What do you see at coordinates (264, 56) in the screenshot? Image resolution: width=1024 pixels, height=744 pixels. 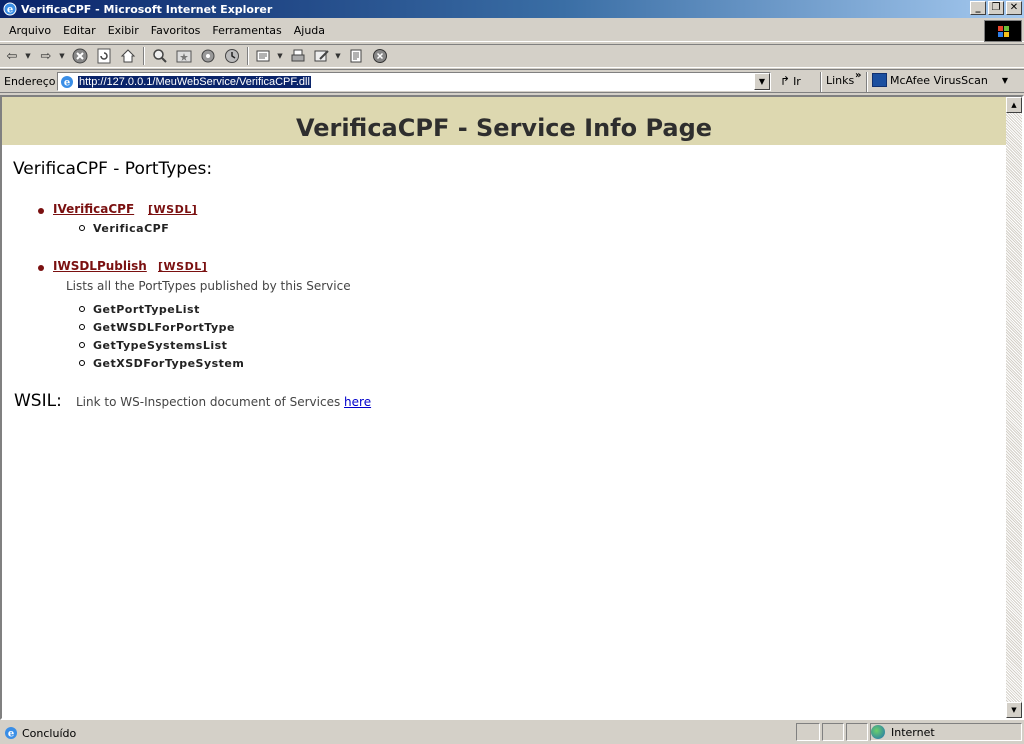 I see `mail-icon` at bounding box center [264, 56].